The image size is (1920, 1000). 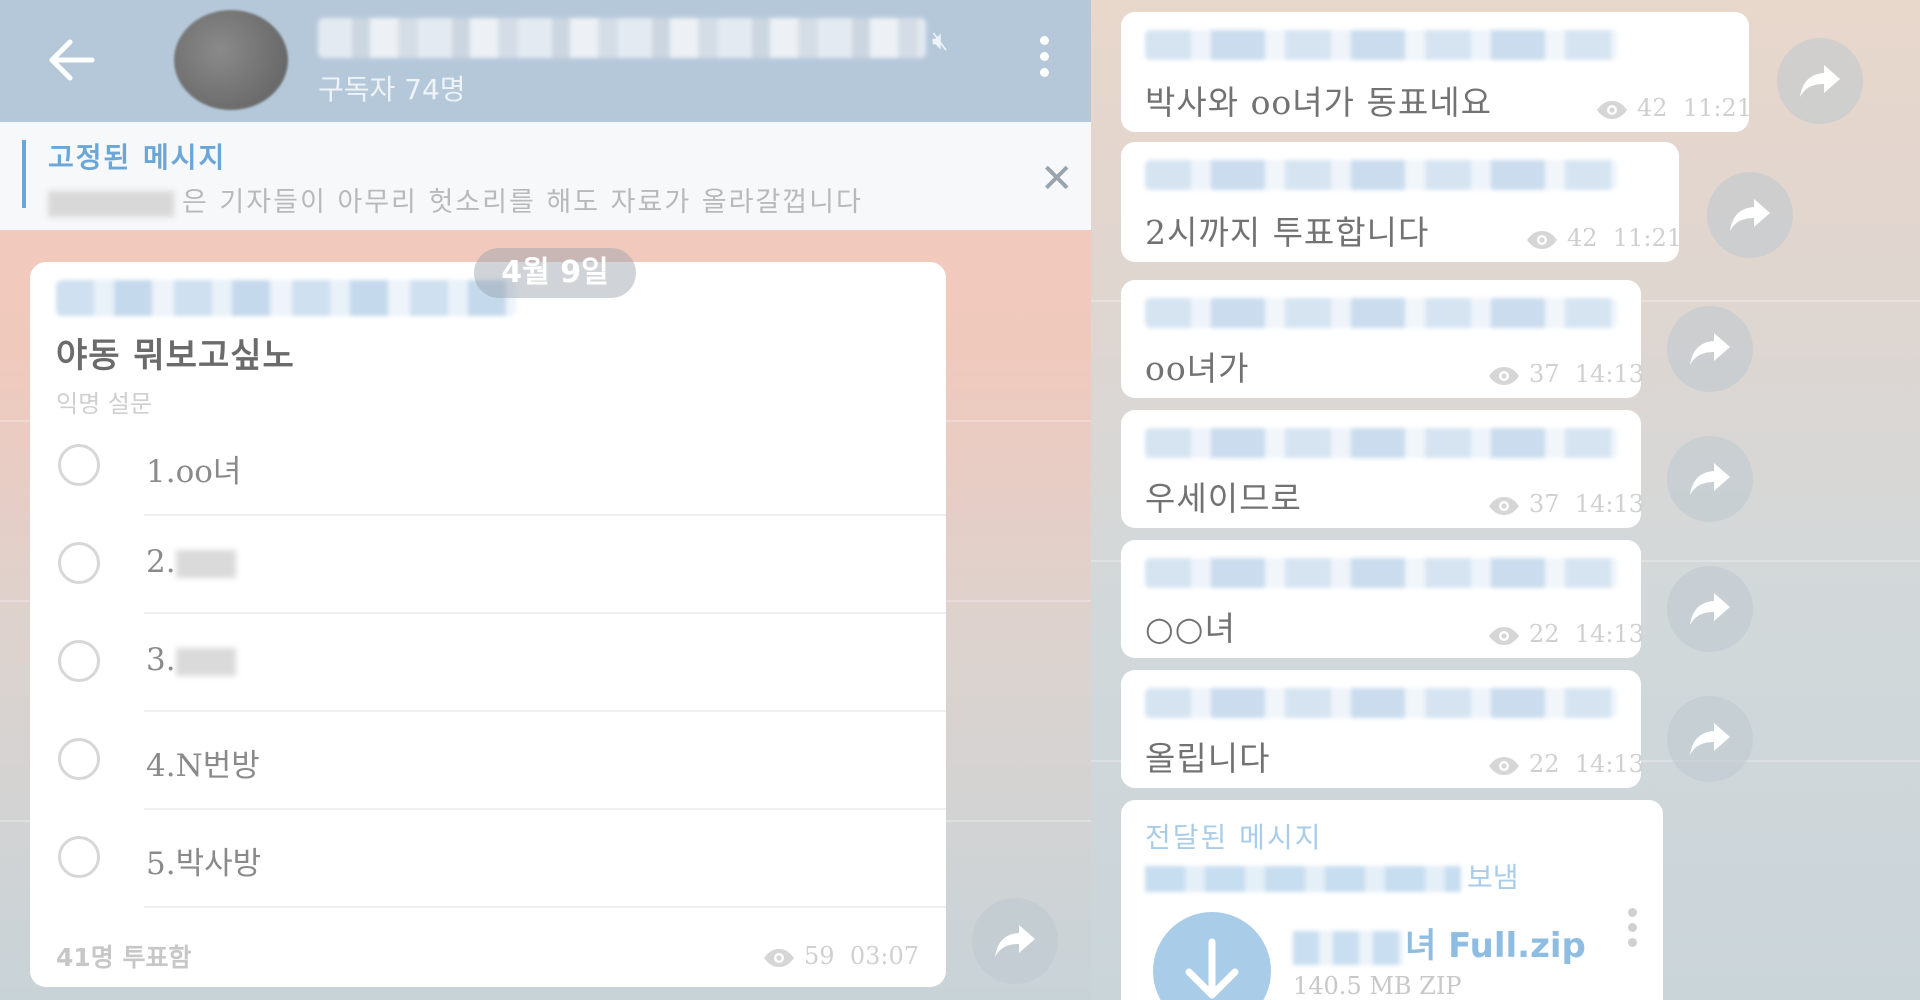 I want to click on more-options-icon, so click(x=1044, y=61).